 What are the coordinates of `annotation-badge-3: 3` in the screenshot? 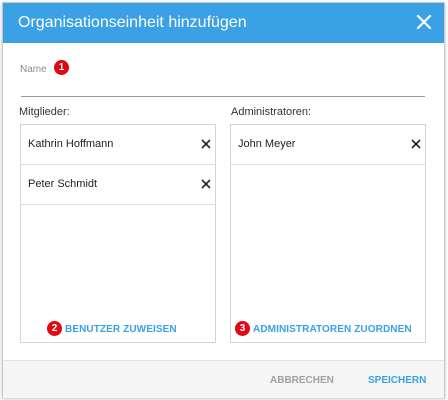 It's located at (242, 328).